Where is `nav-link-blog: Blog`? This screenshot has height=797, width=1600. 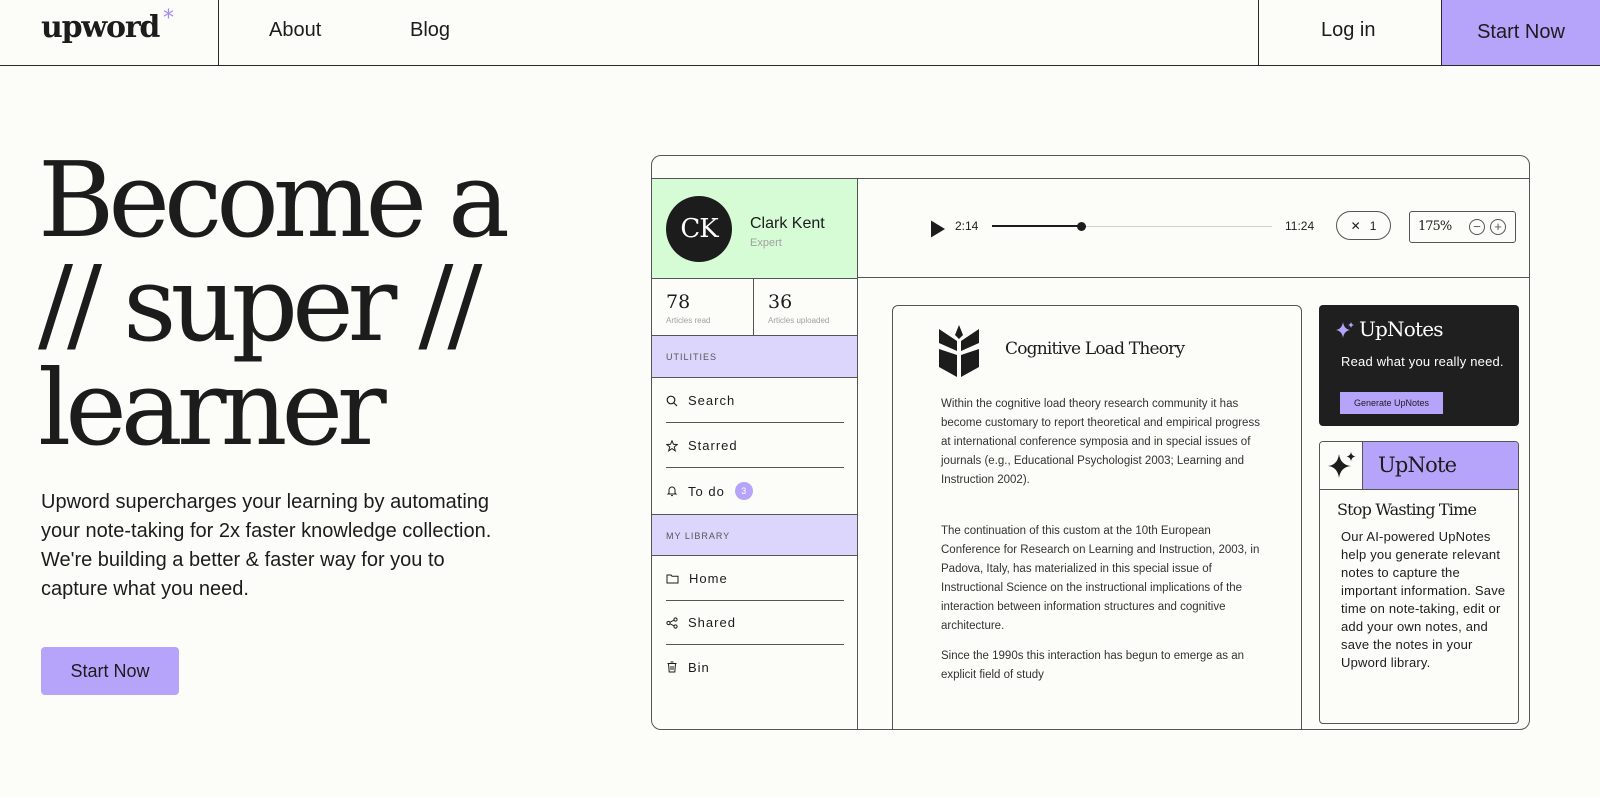 nav-link-blog: Blog is located at coordinates (430, 30).